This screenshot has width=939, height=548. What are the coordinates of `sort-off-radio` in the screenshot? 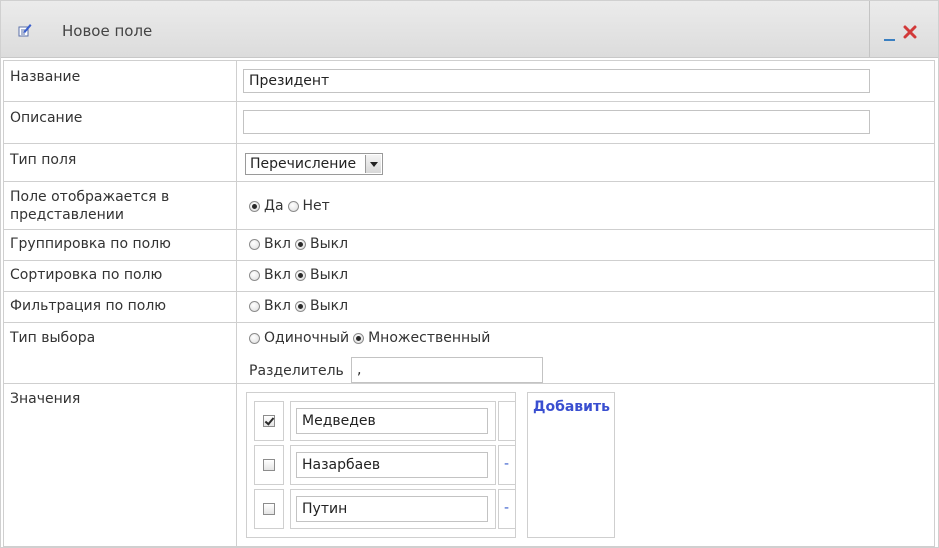 It's located at (301, 275).